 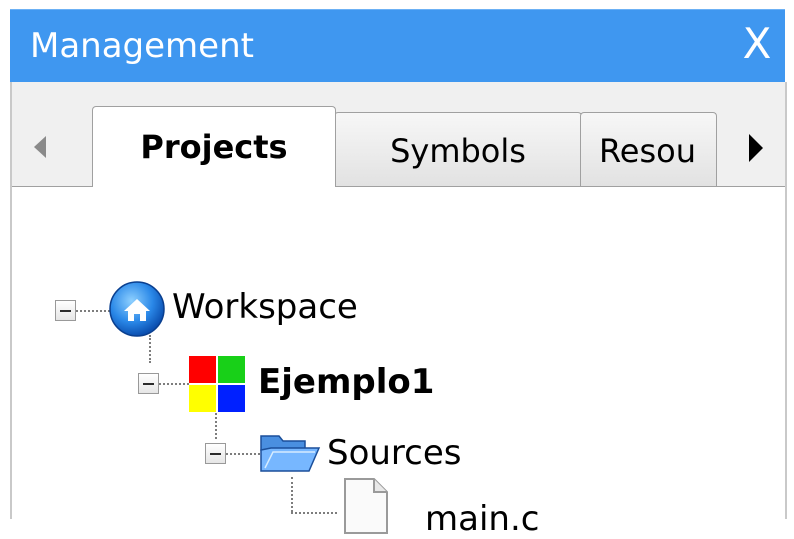 What do you see at coordinates (65, 310) in the screenshot?
I see `workspace-collapse-icon` at bounding box center [65, 310].